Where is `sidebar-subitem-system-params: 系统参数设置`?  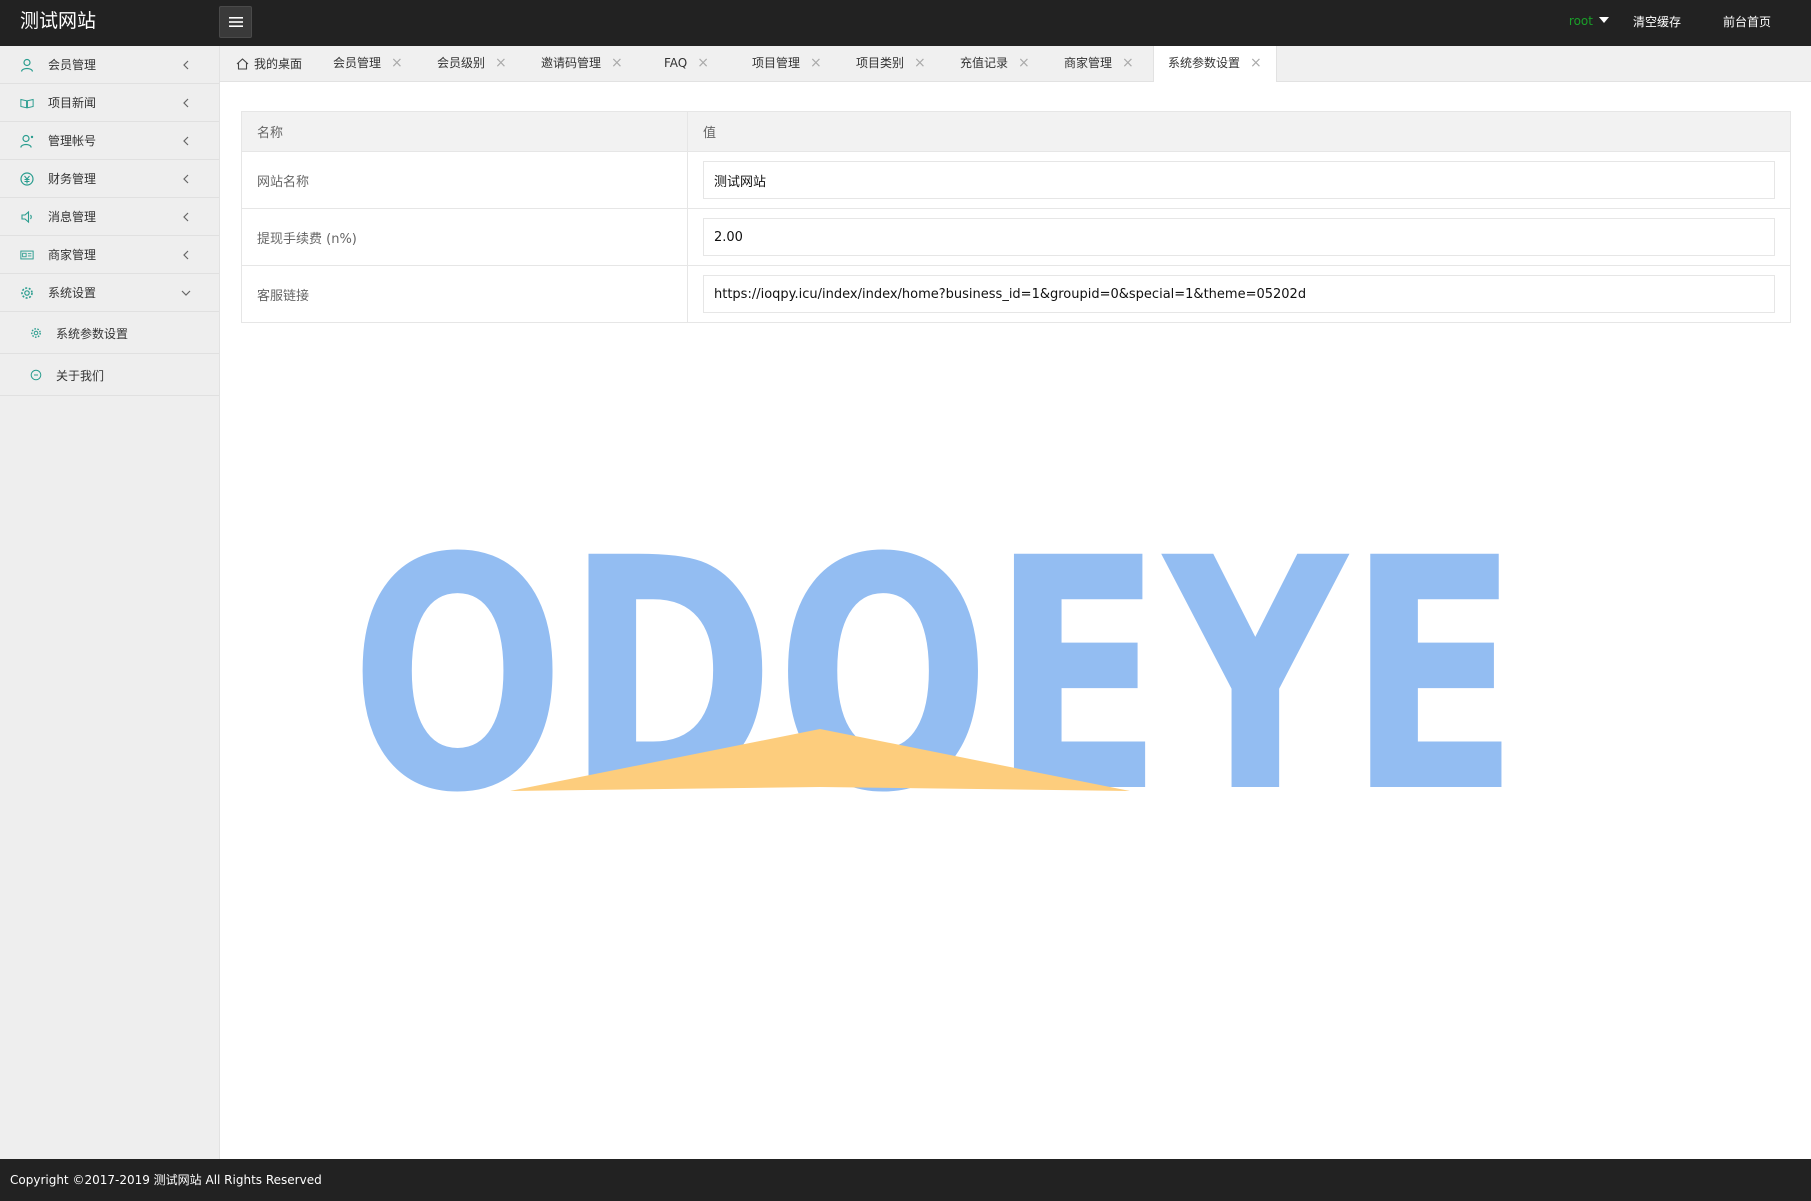
sidebar-subitem-system-params: 系统参数设置 is located at coordinates (109, 333).